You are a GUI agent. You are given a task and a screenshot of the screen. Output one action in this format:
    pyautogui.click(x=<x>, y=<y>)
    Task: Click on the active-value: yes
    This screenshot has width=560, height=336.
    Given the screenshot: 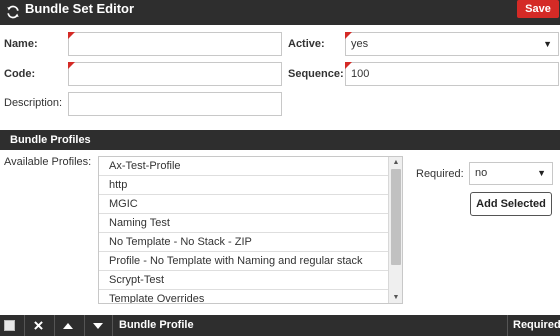 What is the action you would take?
    pyautogui.click(x=360, y=44)
    